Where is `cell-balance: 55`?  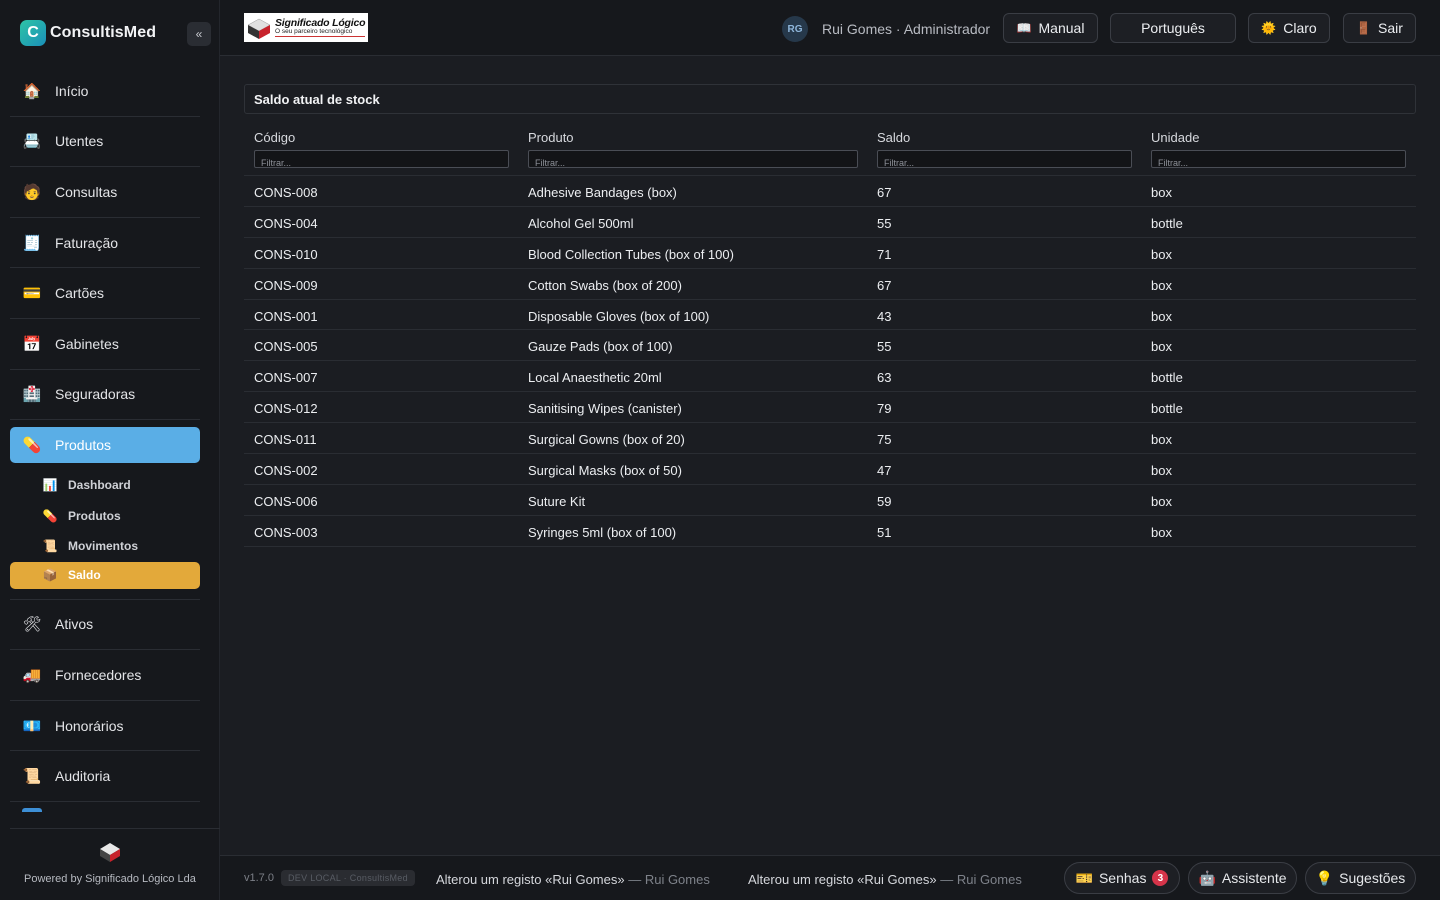 cell-balance: 55 is located at coordinates (884, 347).